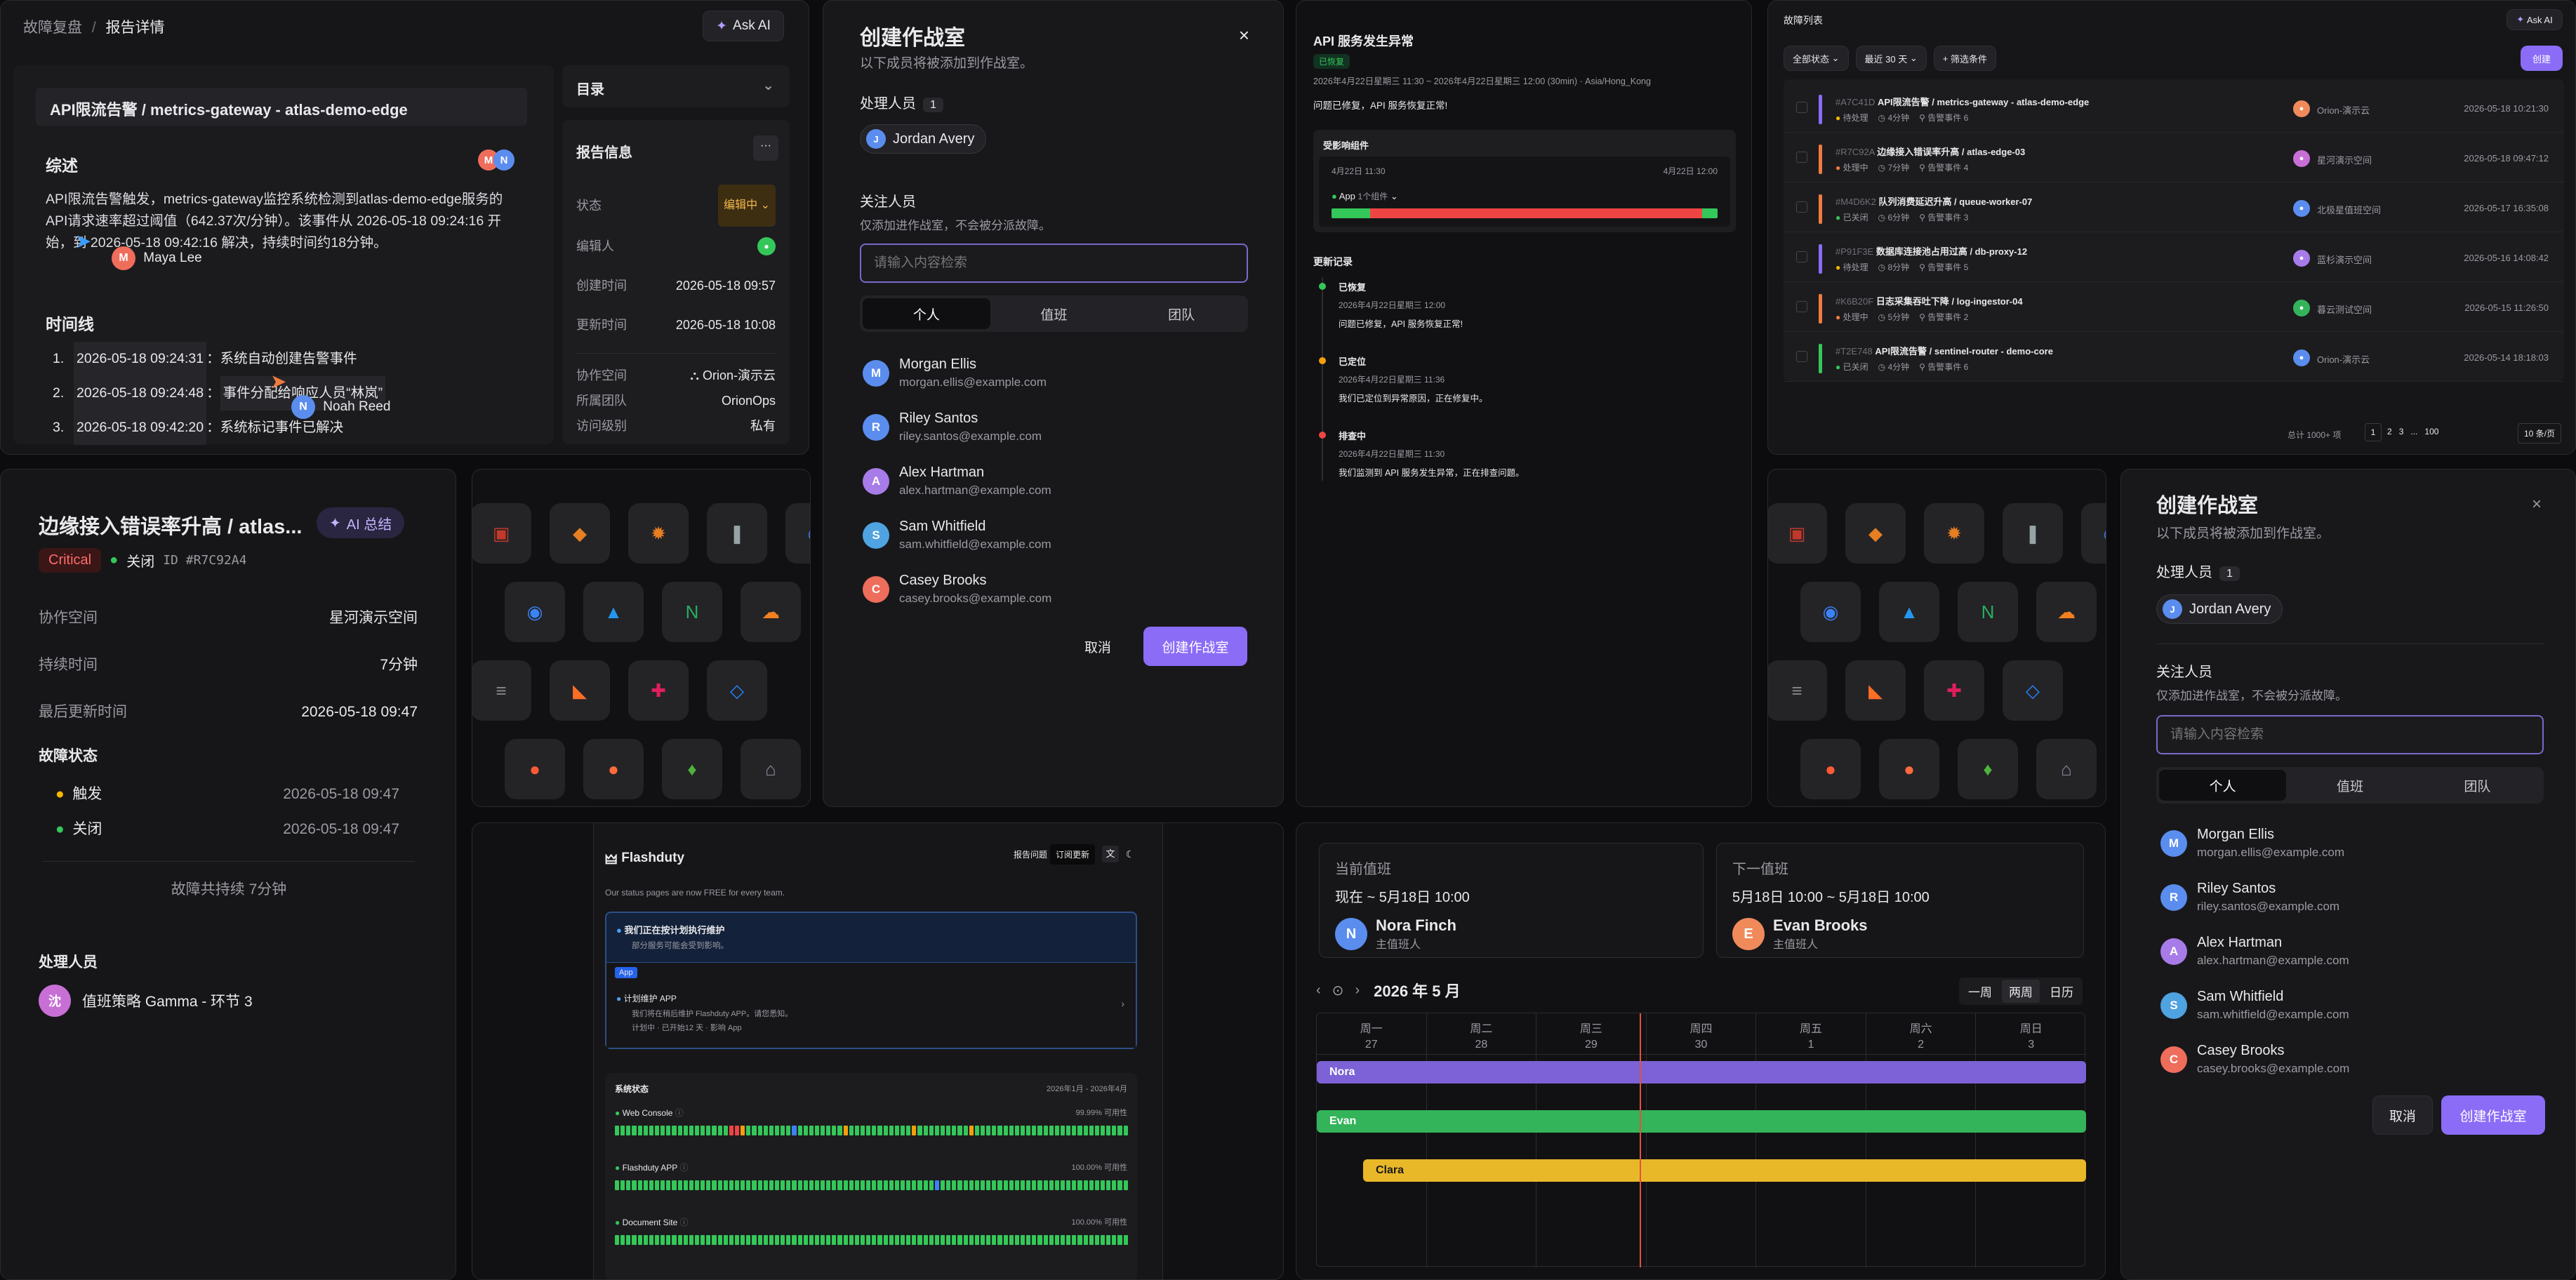 The image size is (2576, 1280). What do you see at coordinates (1338, 990) in the screenshot?
I see `today-icon: ⊙` at bounding box center [1338, 990].